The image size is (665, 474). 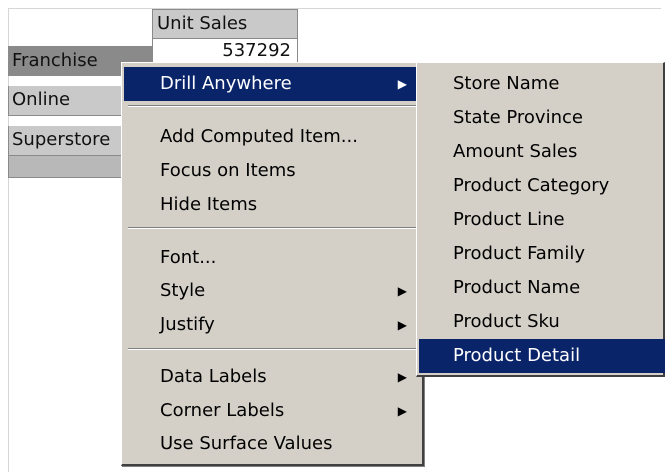 I want to click on menu-item-label: Data Labels, so click(x=213, y=376).